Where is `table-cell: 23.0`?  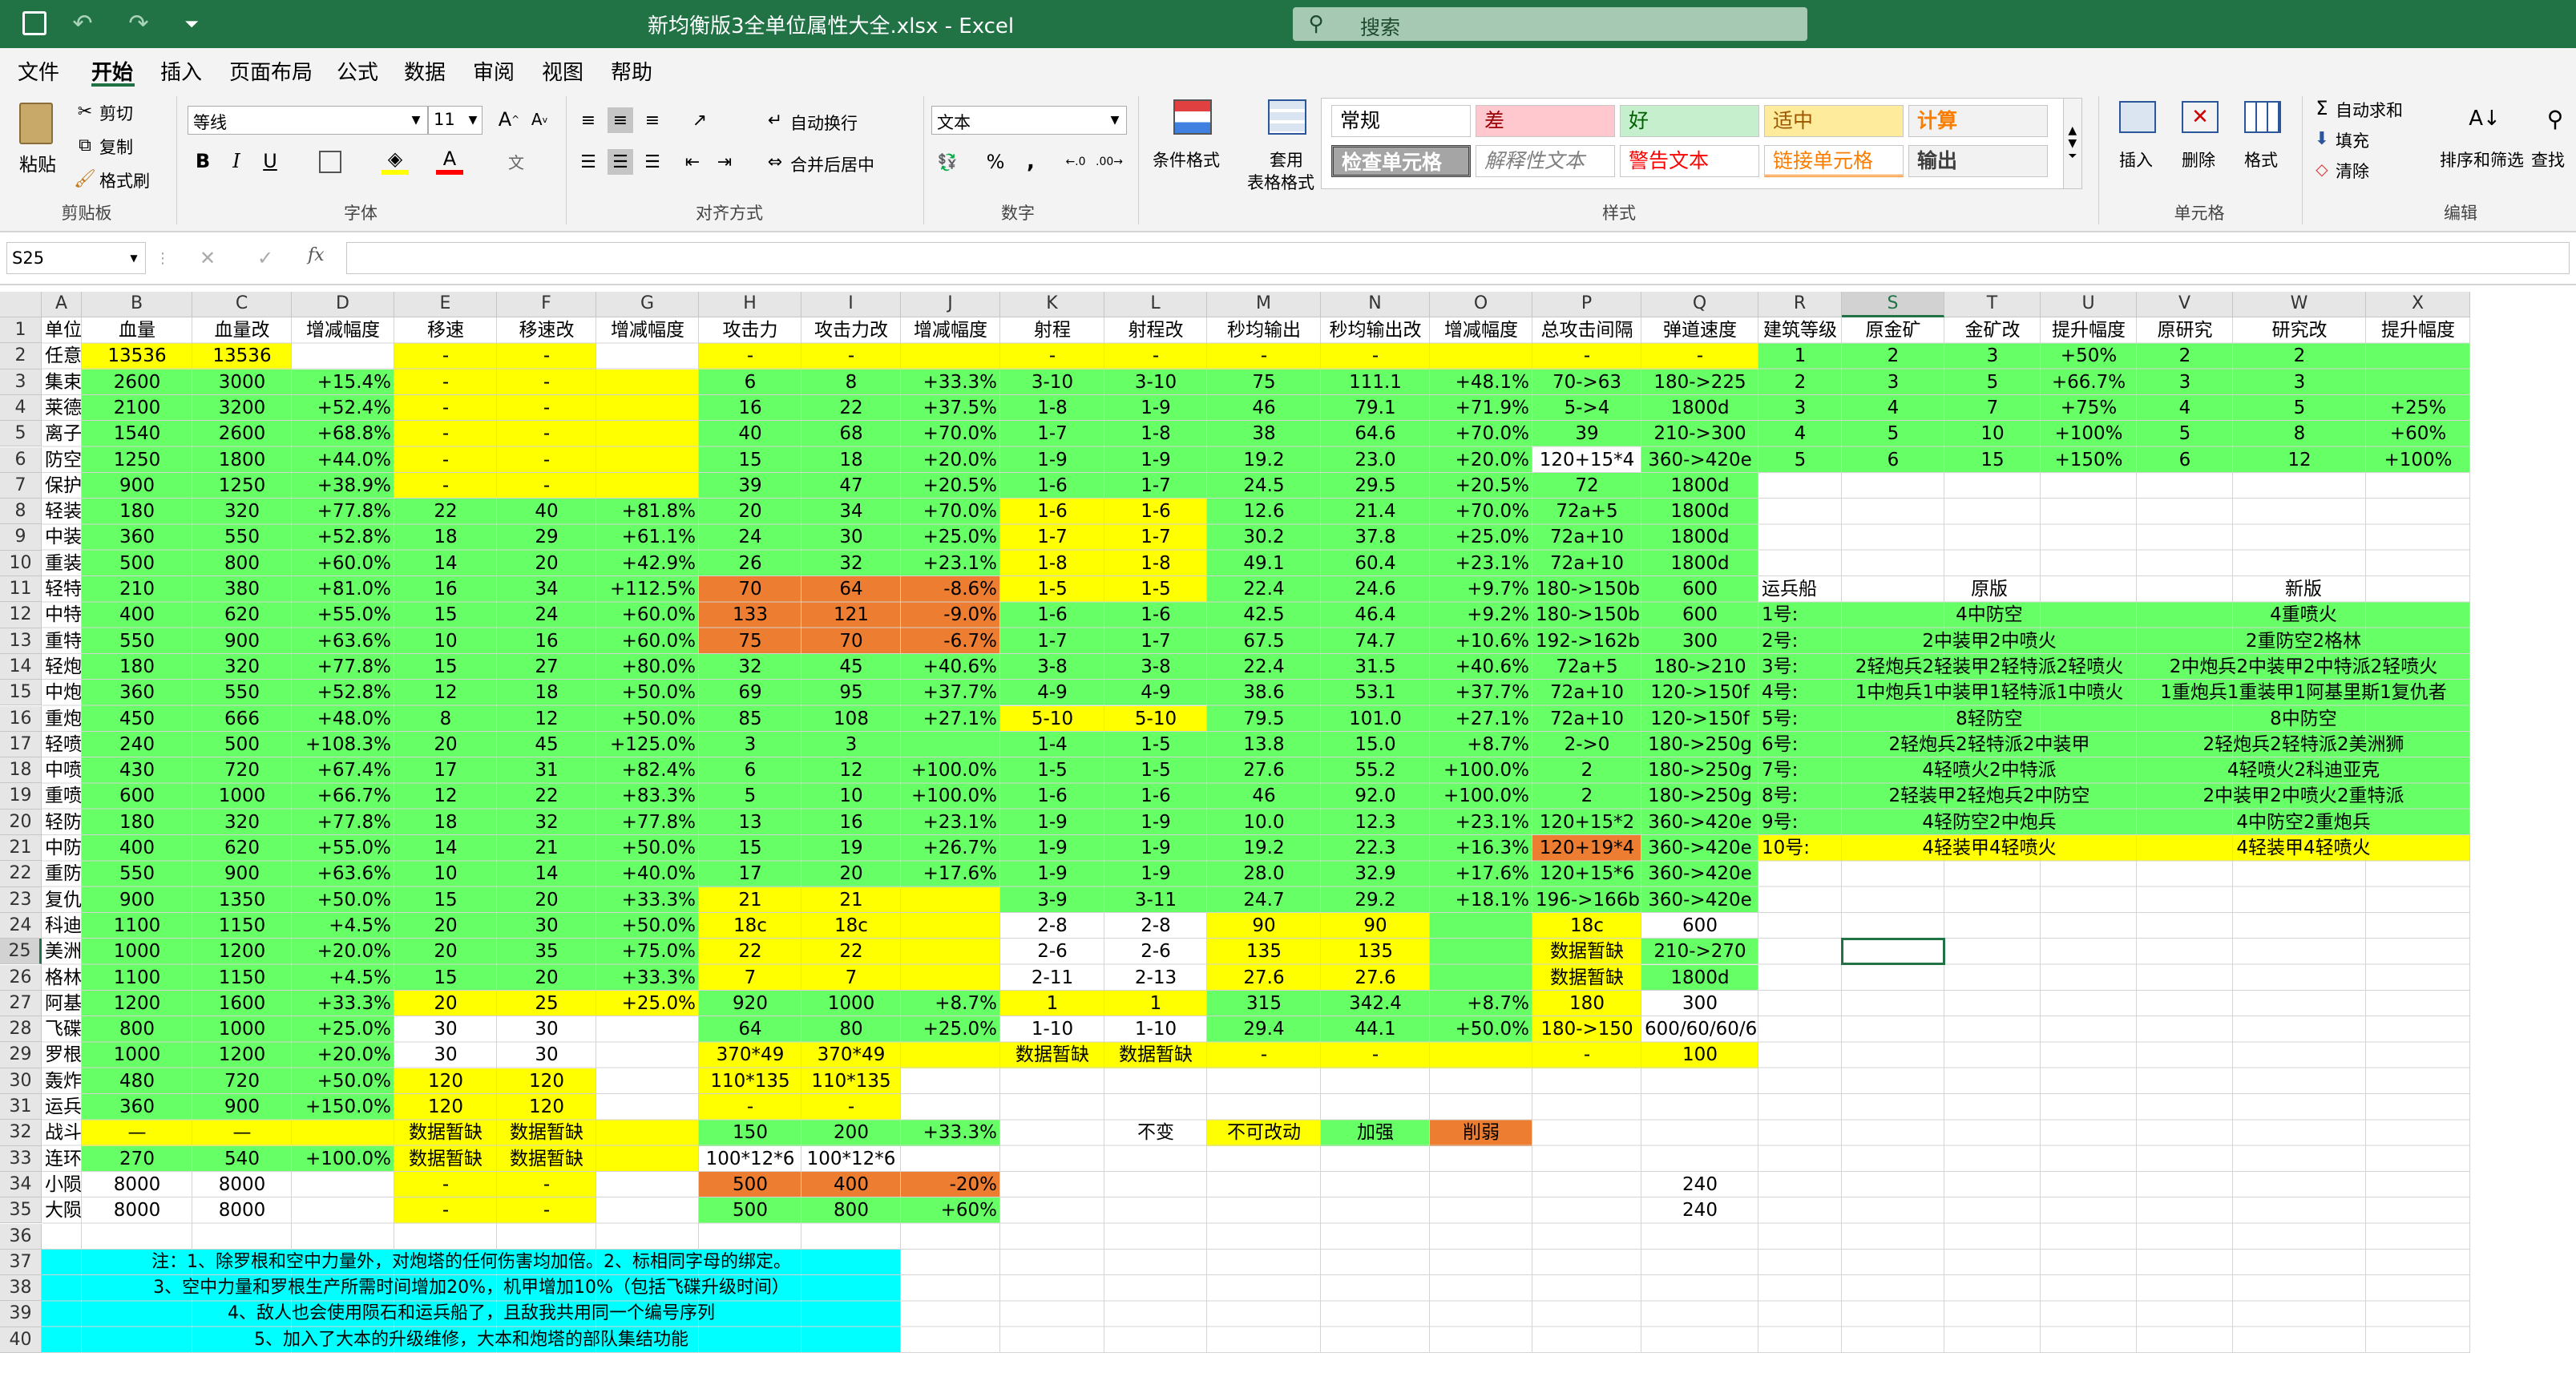
table-cell: 23.0 is located at coordinates (1376, 460).